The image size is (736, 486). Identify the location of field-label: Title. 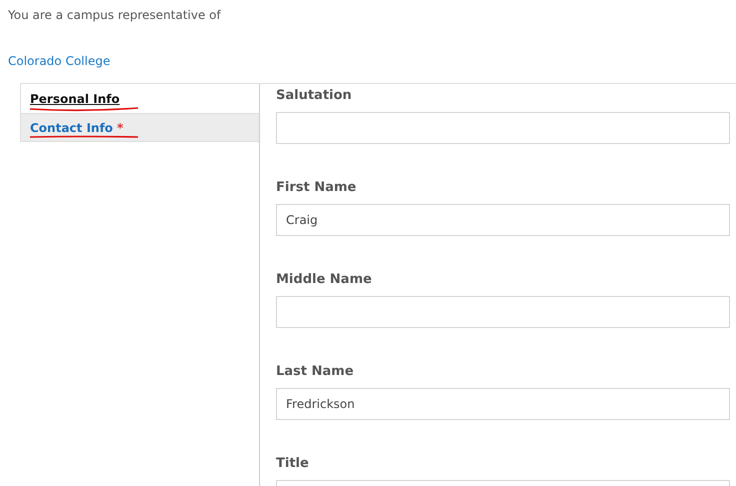
(293, 464).